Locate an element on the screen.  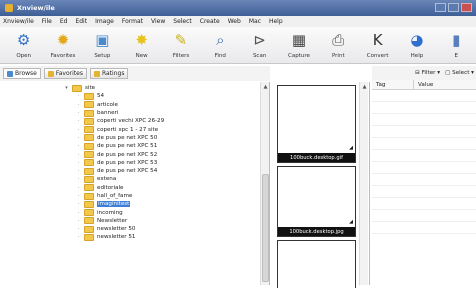
tree-node-label: site is located at coordinates (90, 88).